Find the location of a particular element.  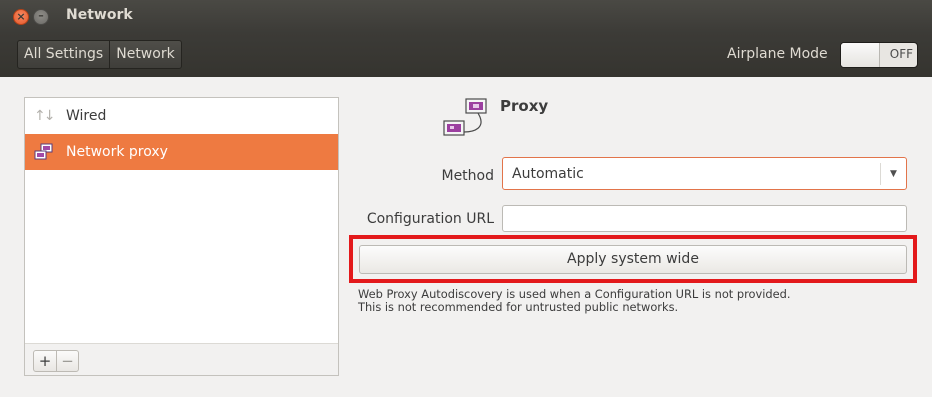

apply-system-wide-button: Apply system wide is located at coordinates (633, 259).